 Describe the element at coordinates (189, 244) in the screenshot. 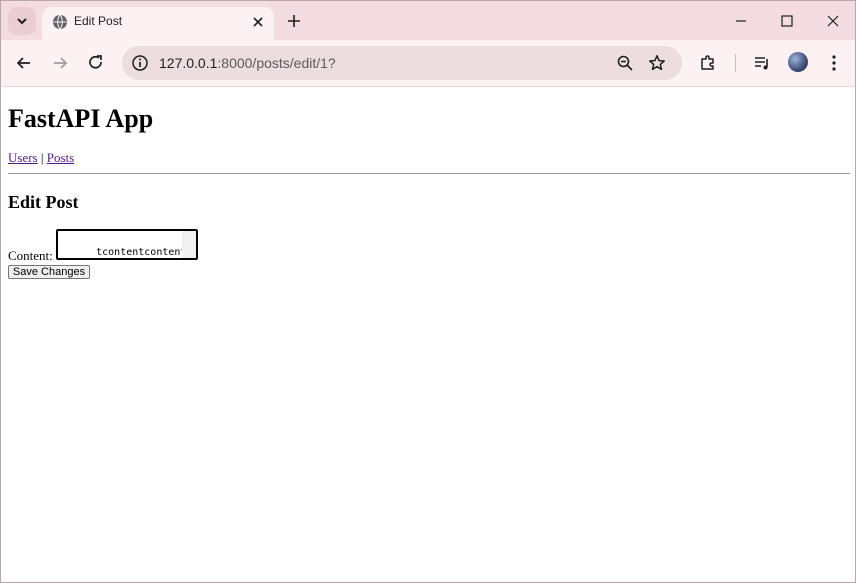

I see `textarea-scrollbar` at that location.